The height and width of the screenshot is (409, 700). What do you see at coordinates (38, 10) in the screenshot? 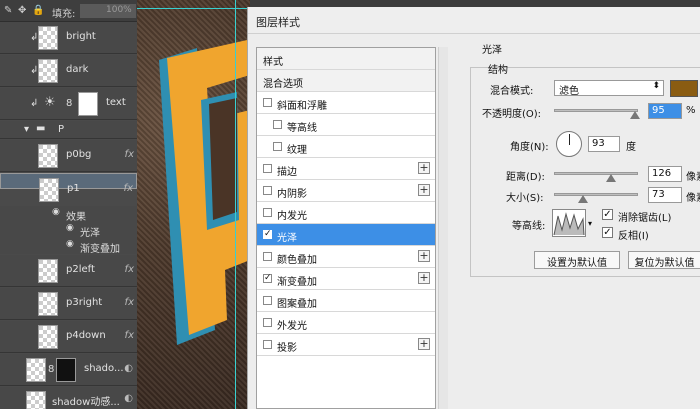
I see `lock-icon: 🔒` at bounding box center [38, 10].